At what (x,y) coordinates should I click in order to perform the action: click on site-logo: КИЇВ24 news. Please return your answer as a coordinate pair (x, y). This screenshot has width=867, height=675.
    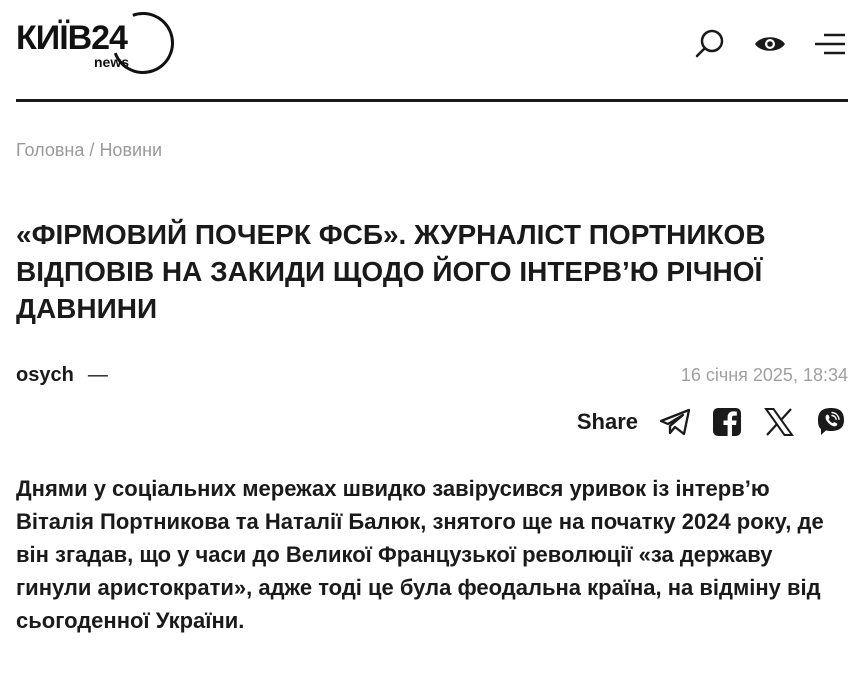
    Looking at the image, I should click on (101, 43).